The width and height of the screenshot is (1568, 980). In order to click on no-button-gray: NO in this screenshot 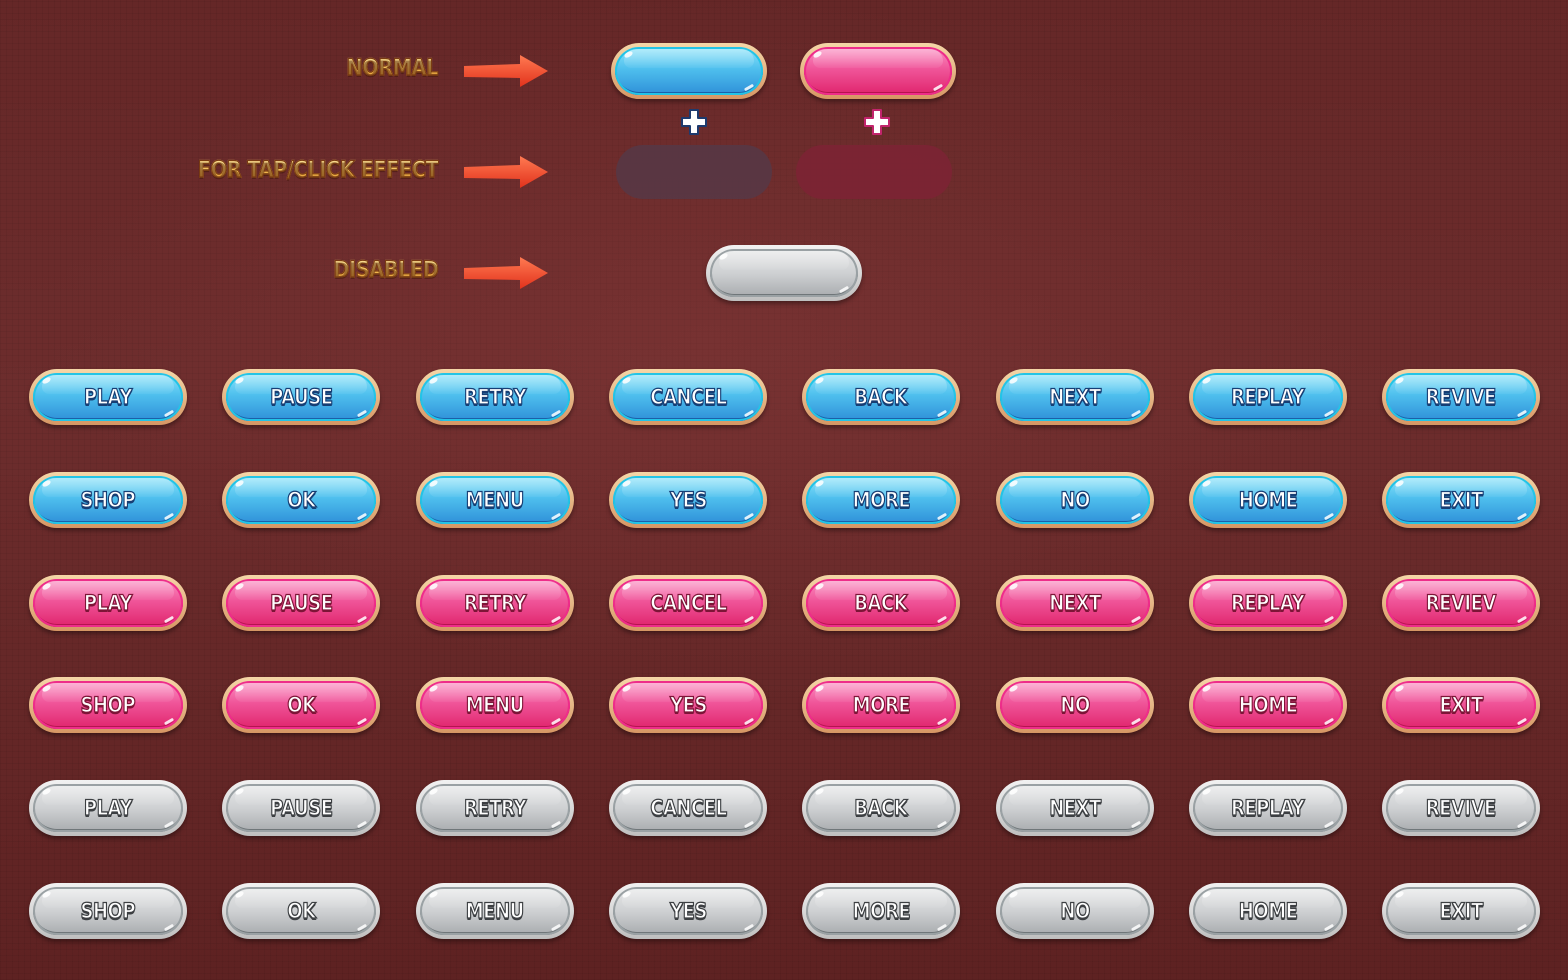, I will do `click(1075, 911)`.